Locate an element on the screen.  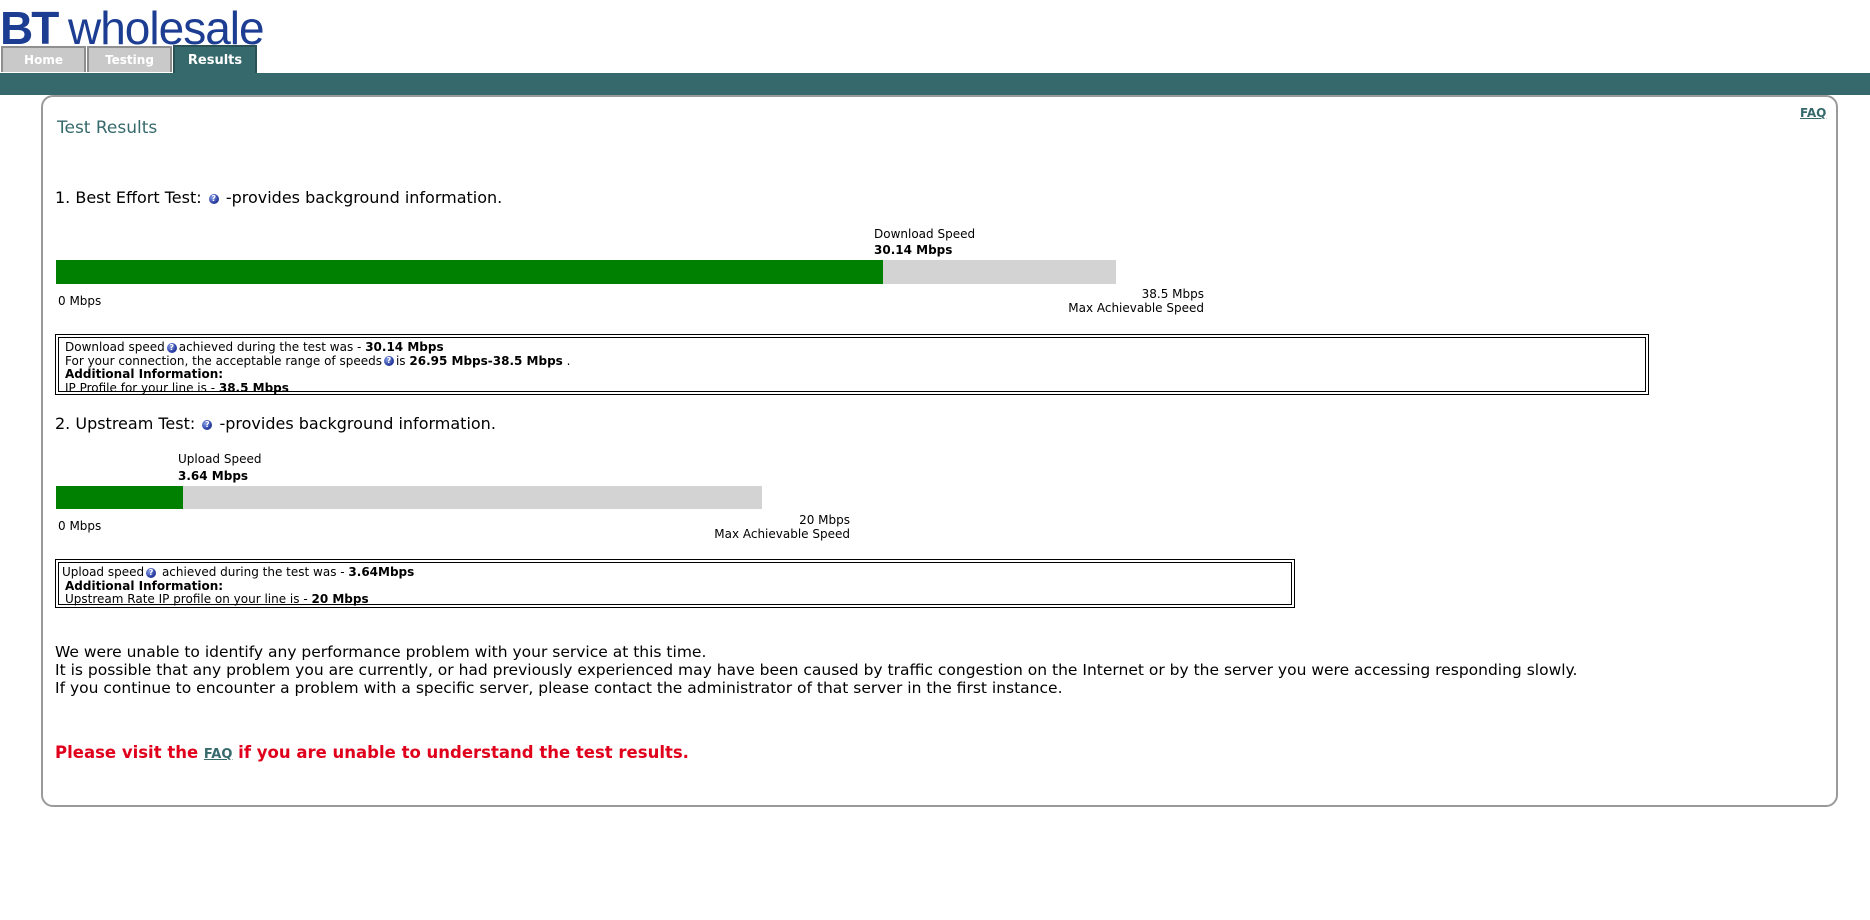
upload-axis-max-value: 20 Mbps is located at coordinates (824, 520).